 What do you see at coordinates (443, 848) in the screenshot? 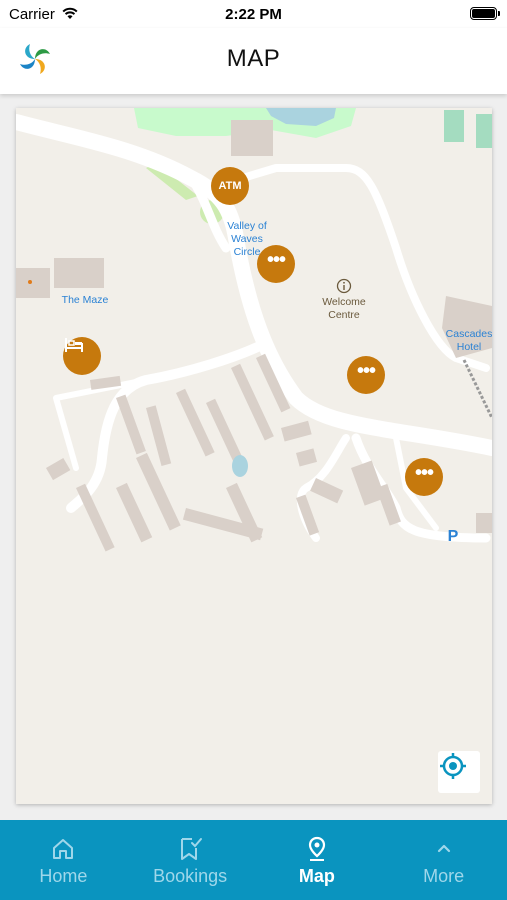
I see `chevron-up-icon` at bounding box center [443, 848].